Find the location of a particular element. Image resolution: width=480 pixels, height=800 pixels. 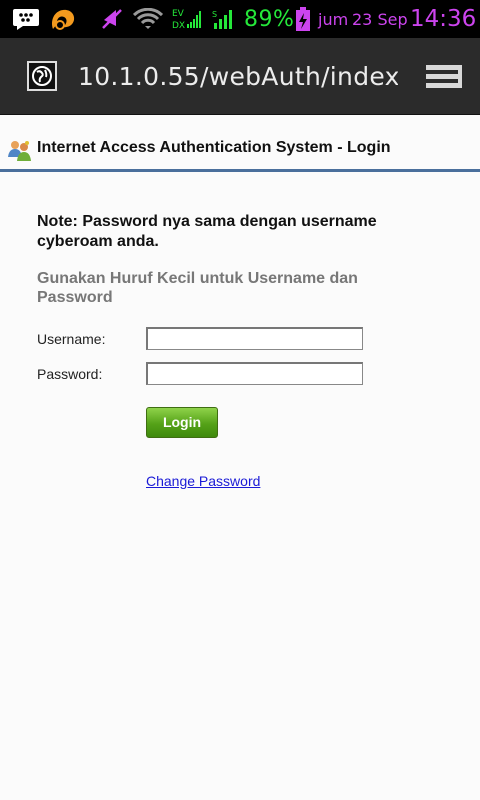

battery-charging-icon is located at coordinates (303, 19).